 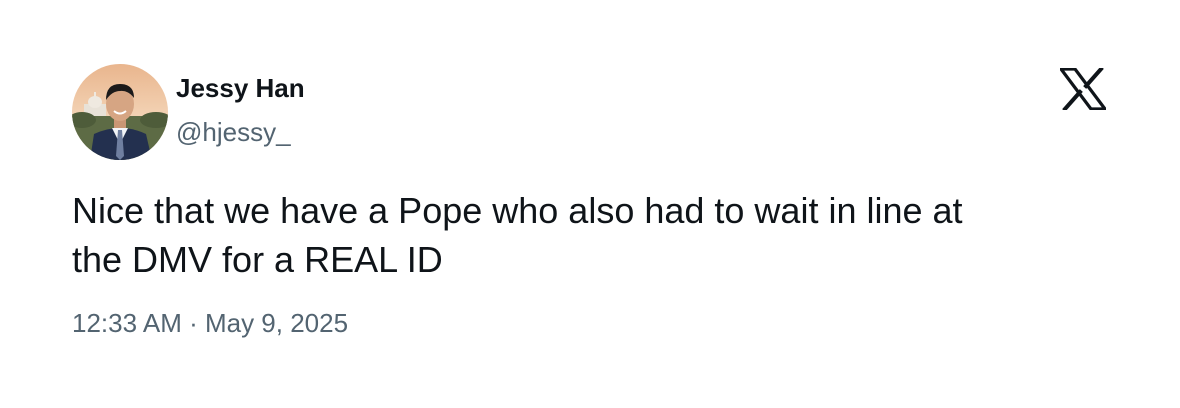 I want to click on tweet-text-line-2: the DMV for a REAL ID, so click(x=257, y=259).